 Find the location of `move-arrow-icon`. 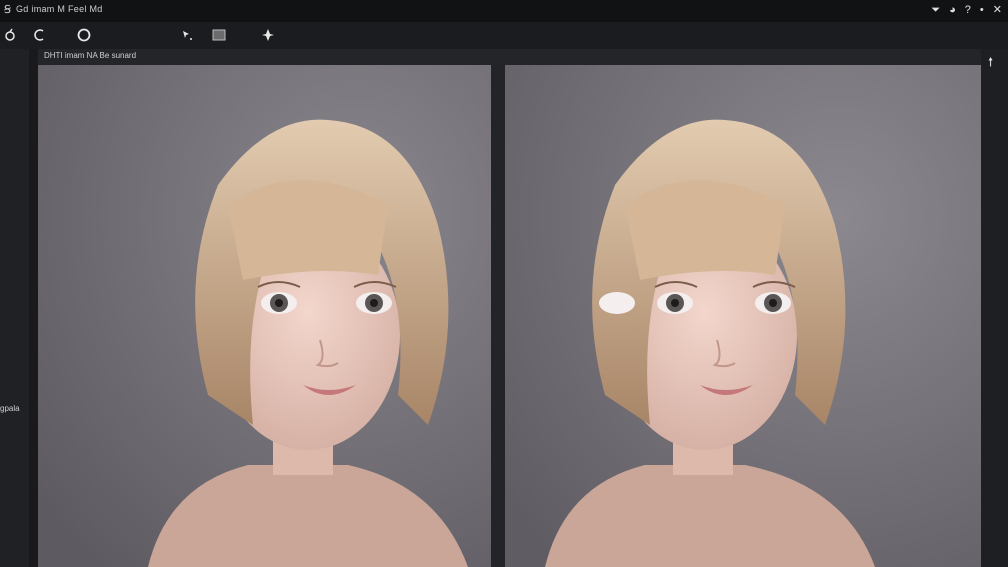

move-arrow-icon is located at coordinates (187, 35).